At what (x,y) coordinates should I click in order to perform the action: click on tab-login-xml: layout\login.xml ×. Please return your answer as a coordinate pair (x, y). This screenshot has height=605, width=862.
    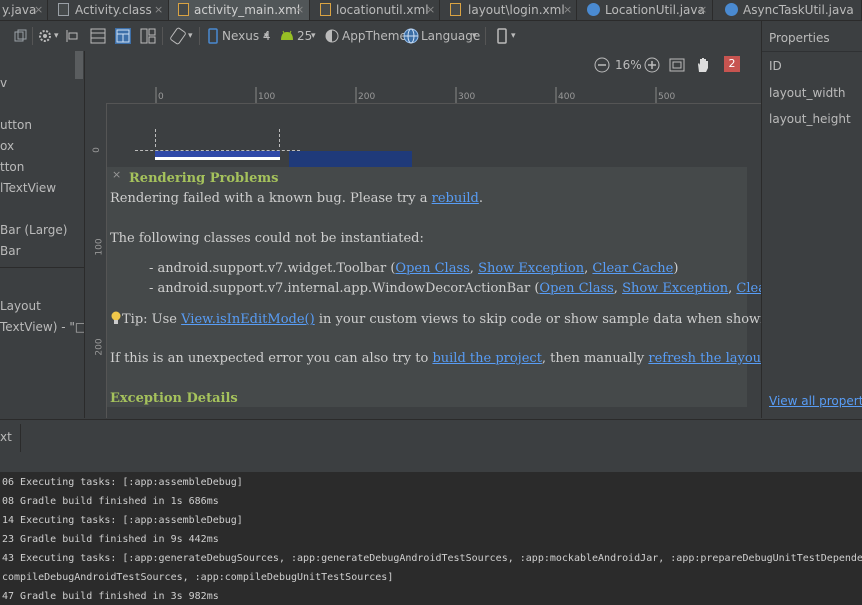
    Looking at the image, I should click on (508, 10).